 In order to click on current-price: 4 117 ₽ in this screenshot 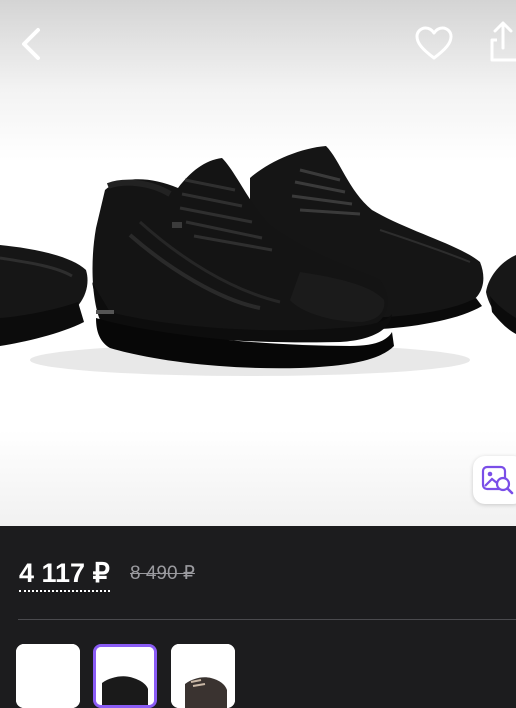, I will do `click(64, 574)`.